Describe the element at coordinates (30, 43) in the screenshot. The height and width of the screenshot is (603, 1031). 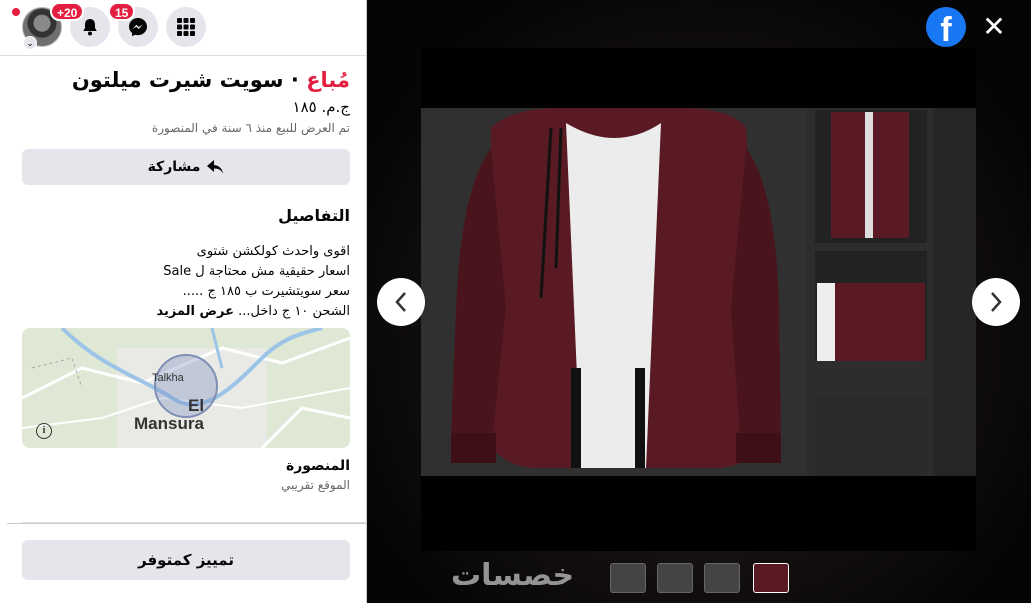
I see `chevron-down-icon: ⌄` at that location.